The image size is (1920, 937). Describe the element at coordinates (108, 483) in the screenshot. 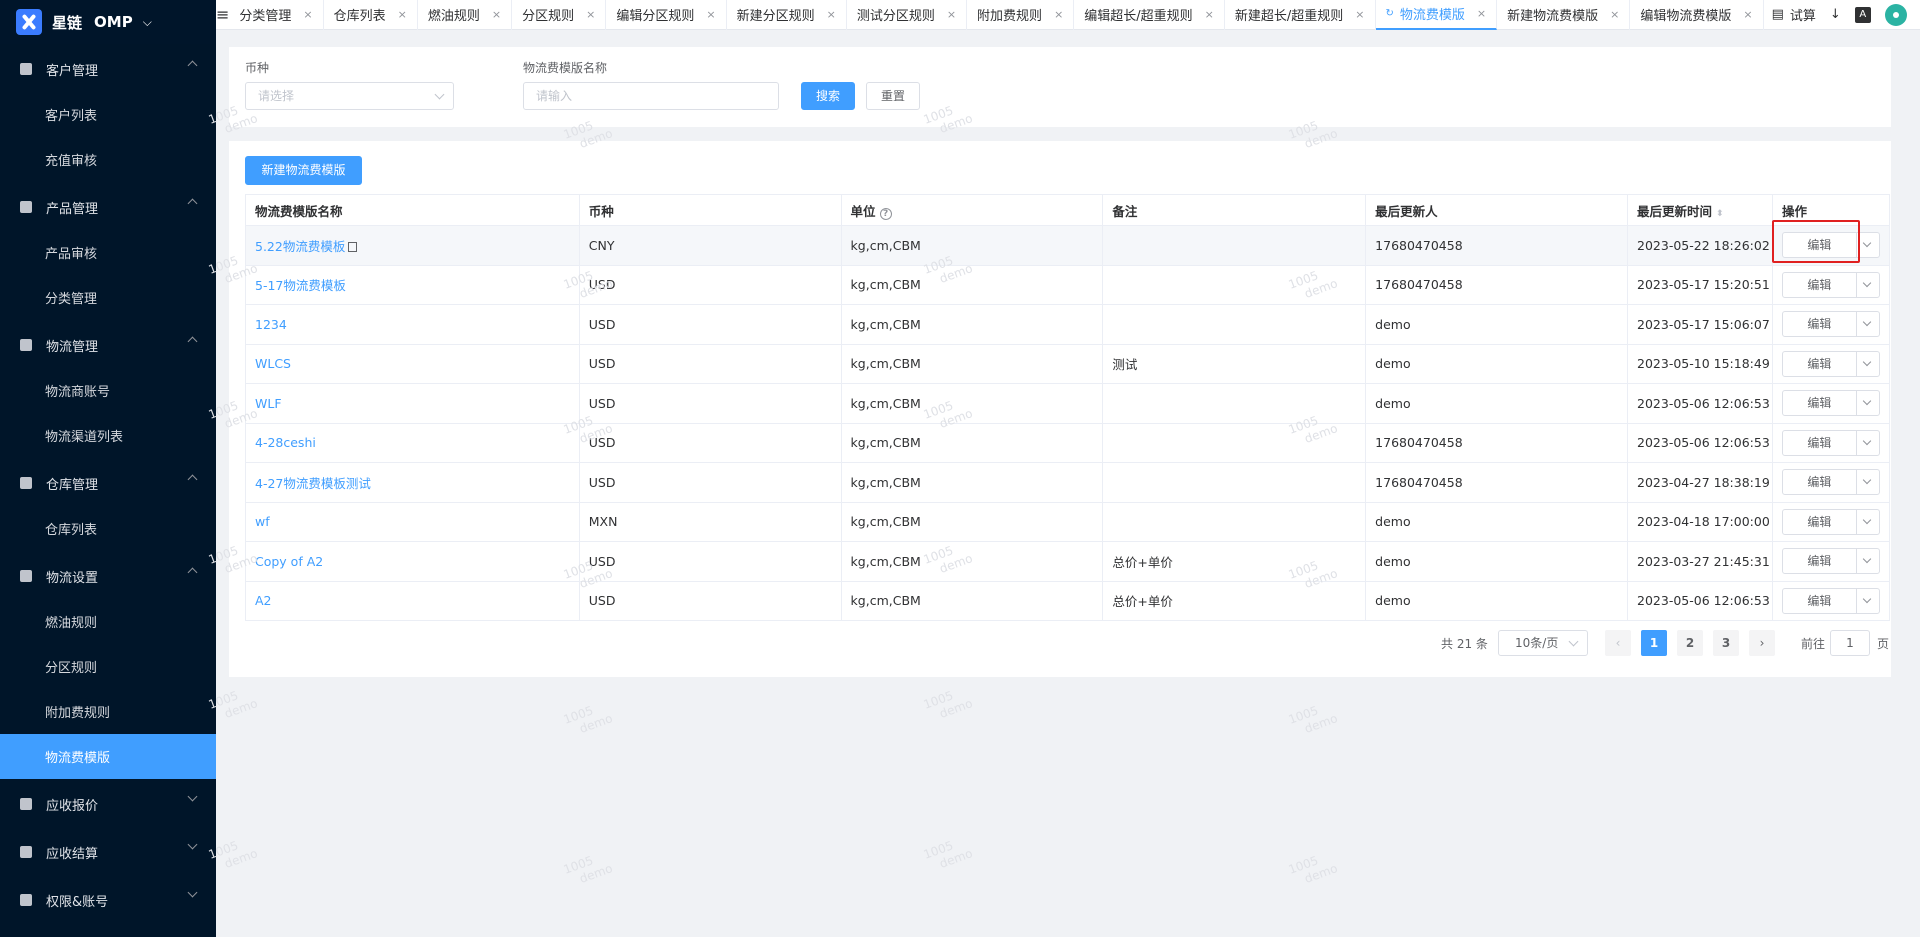

I see `sidebar-group-3: 仓库管理` at that location.